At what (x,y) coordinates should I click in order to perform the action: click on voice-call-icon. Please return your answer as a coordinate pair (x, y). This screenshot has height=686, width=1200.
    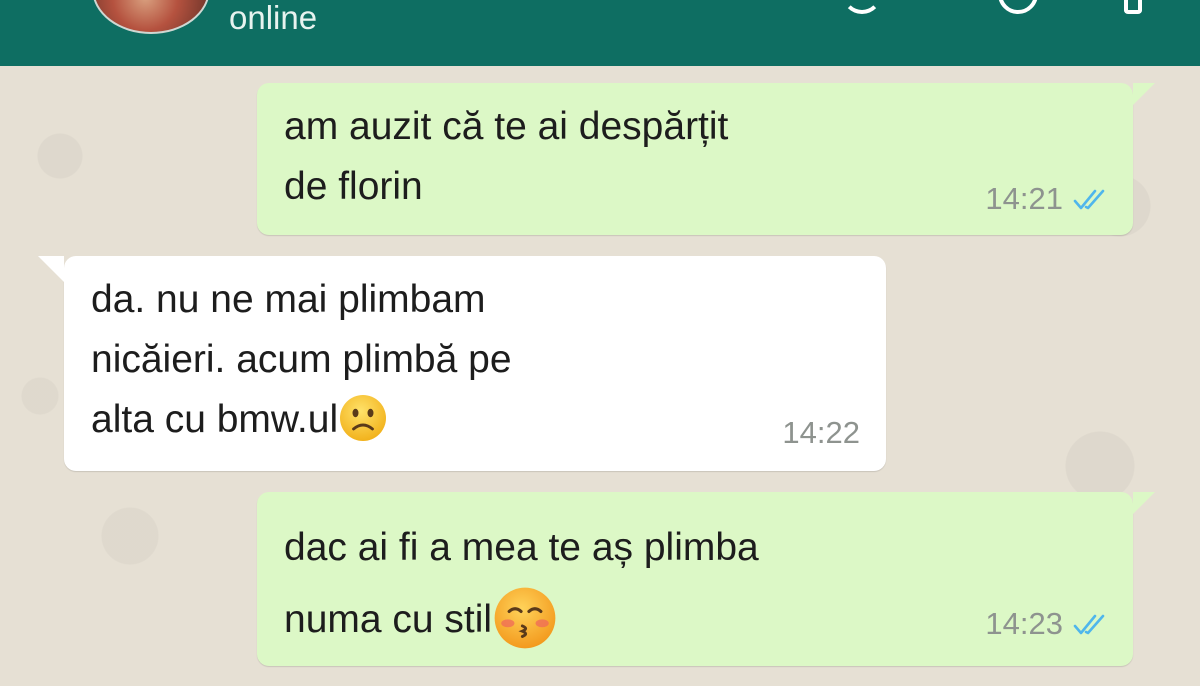
    Looking at the image, I should click on (1018, 7).